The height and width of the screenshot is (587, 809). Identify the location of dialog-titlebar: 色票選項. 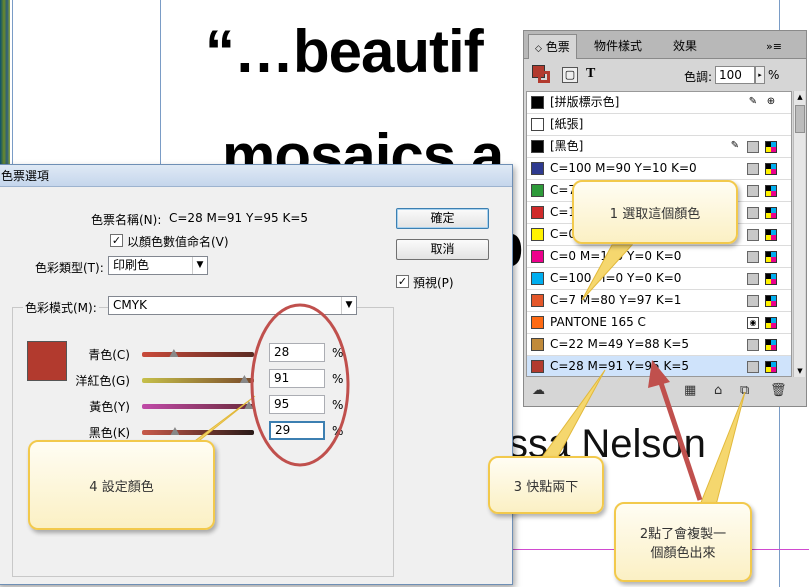
(256, 176).